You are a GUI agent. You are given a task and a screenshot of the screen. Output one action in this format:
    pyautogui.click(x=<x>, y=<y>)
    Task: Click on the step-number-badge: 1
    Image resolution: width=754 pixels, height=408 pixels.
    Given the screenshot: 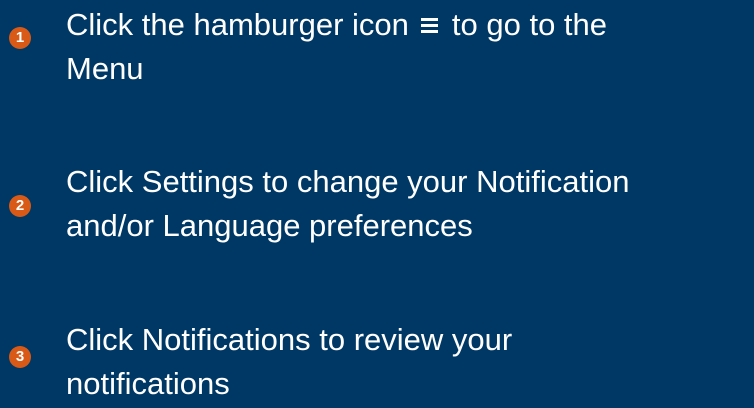 What is the action you would take?
    pyautogui.click(x=20, y=38)
    